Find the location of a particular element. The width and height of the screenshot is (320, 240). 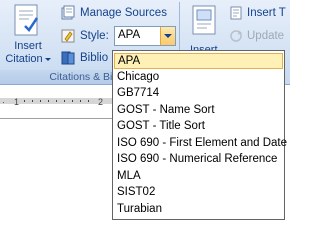

insert-citation-label-line2: Citation is located at coordinates (24, 59).